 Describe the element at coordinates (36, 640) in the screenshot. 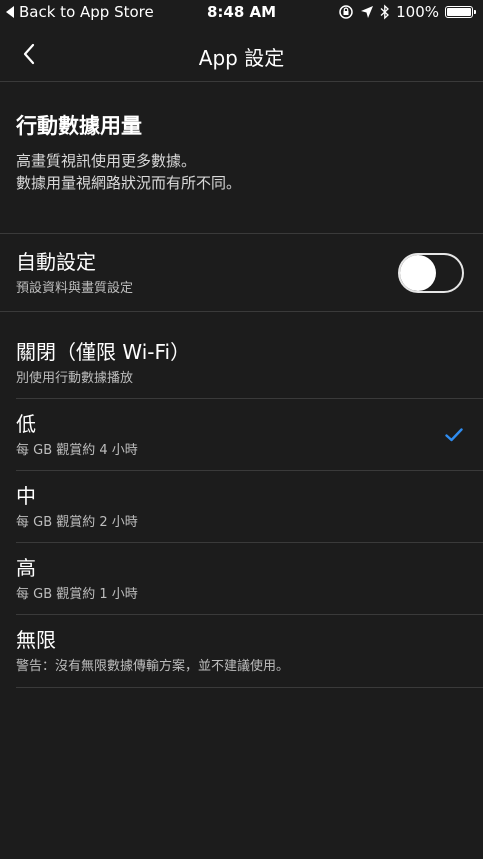

I see `option-label: 無限` at that location.